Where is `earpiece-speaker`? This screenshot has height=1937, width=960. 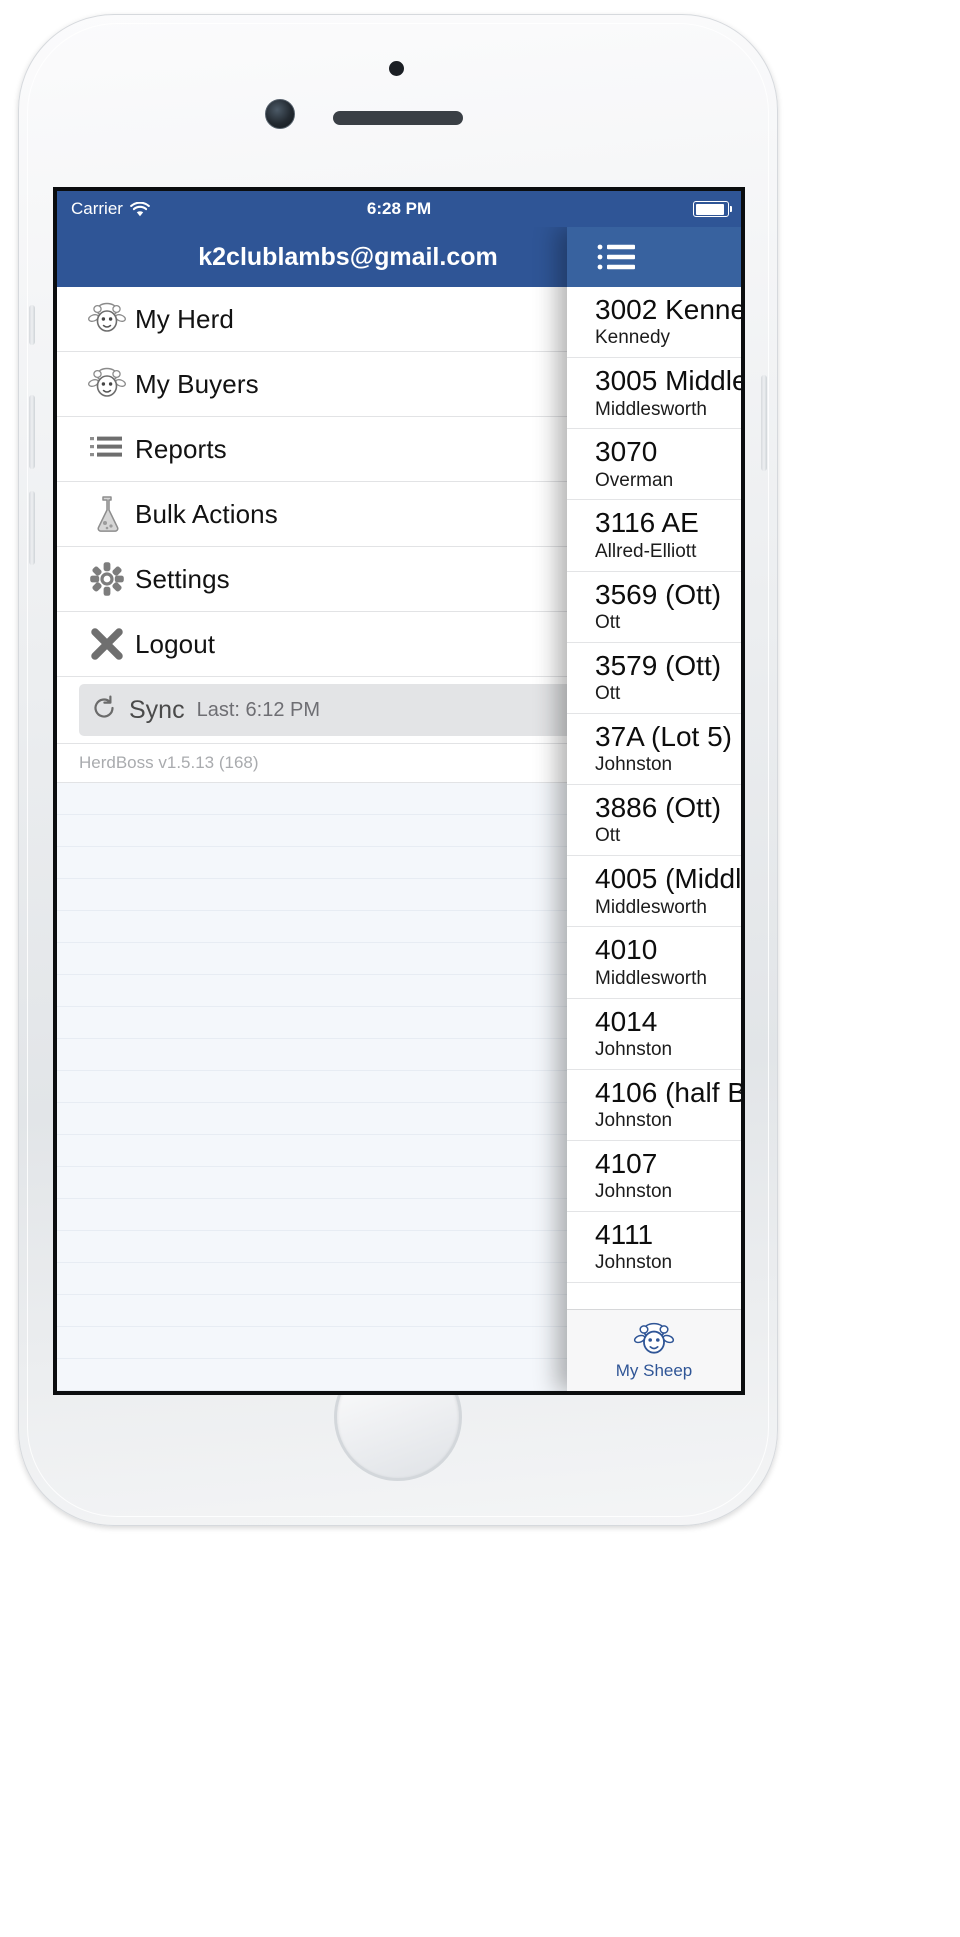
earpiece-speaker is located at coordinates (398, 118).